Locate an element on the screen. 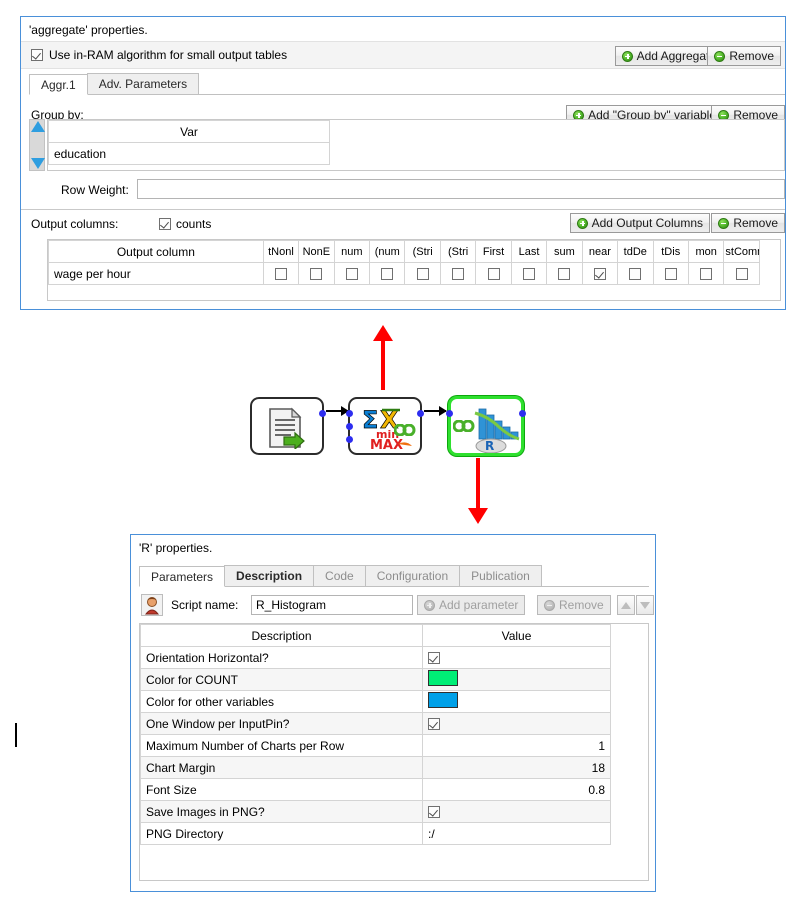  tab-description: Description is located at coordinates (269, 575).